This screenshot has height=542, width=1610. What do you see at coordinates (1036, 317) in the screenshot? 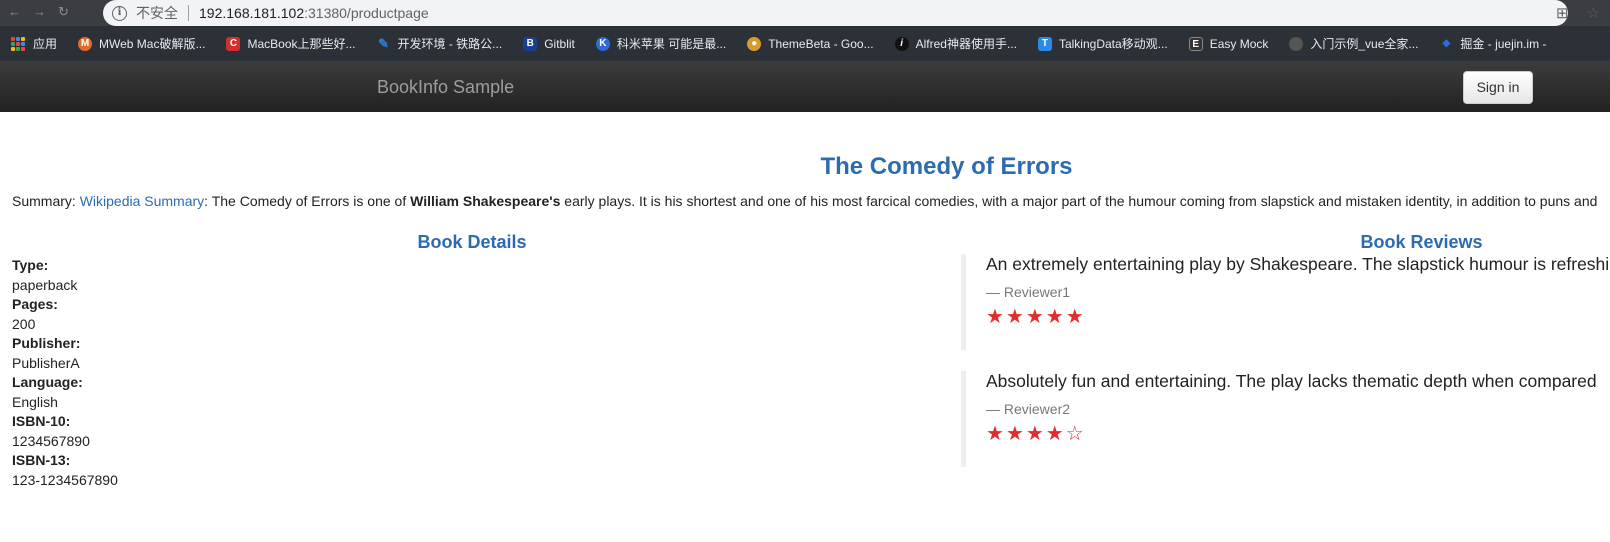
I see `star-rating-icon: ★★★★★` at bounding box center [1036, 317].